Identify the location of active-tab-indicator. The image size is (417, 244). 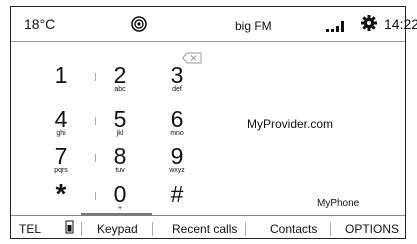
(116, 214).